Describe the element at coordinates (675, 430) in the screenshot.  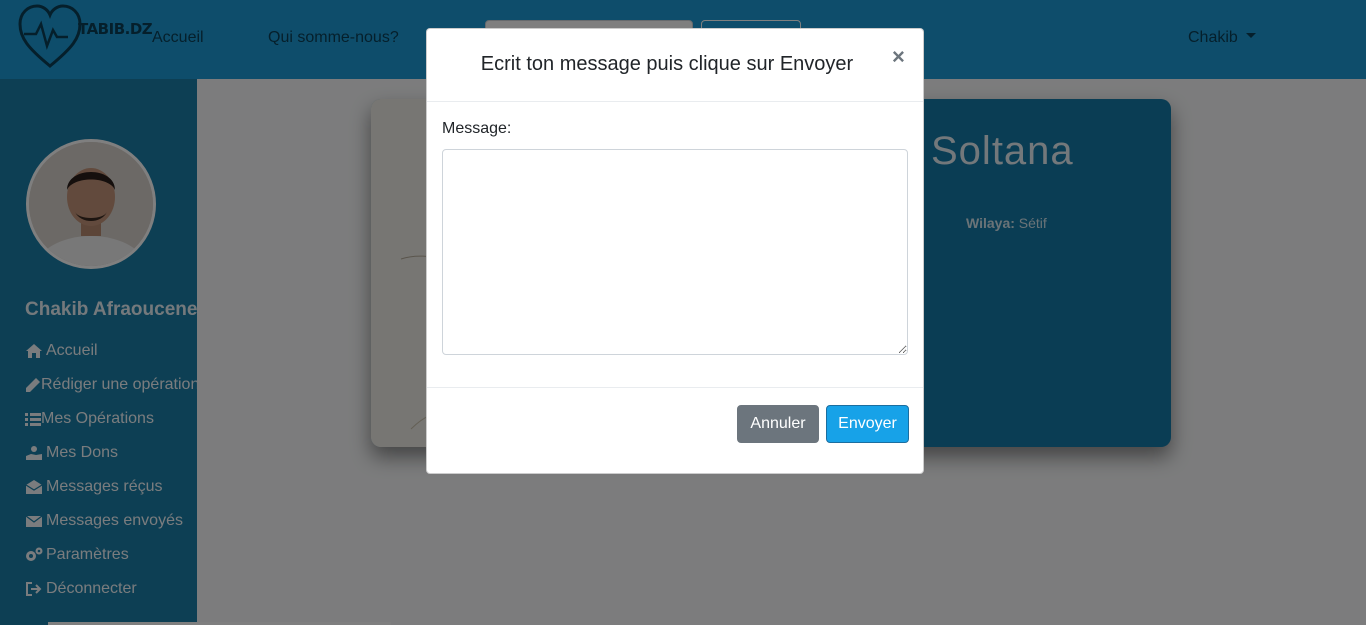
I see `modal-footer: Annuler Envoyer` at that location.